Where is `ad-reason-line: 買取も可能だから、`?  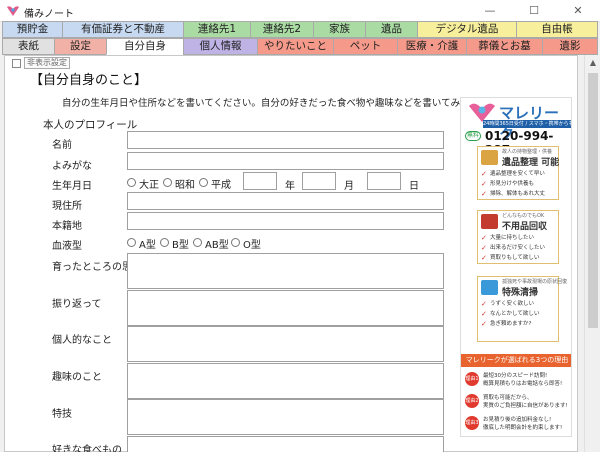
ad-reason-line: 買取も可能だから、 is located at coordinates (508, 398).